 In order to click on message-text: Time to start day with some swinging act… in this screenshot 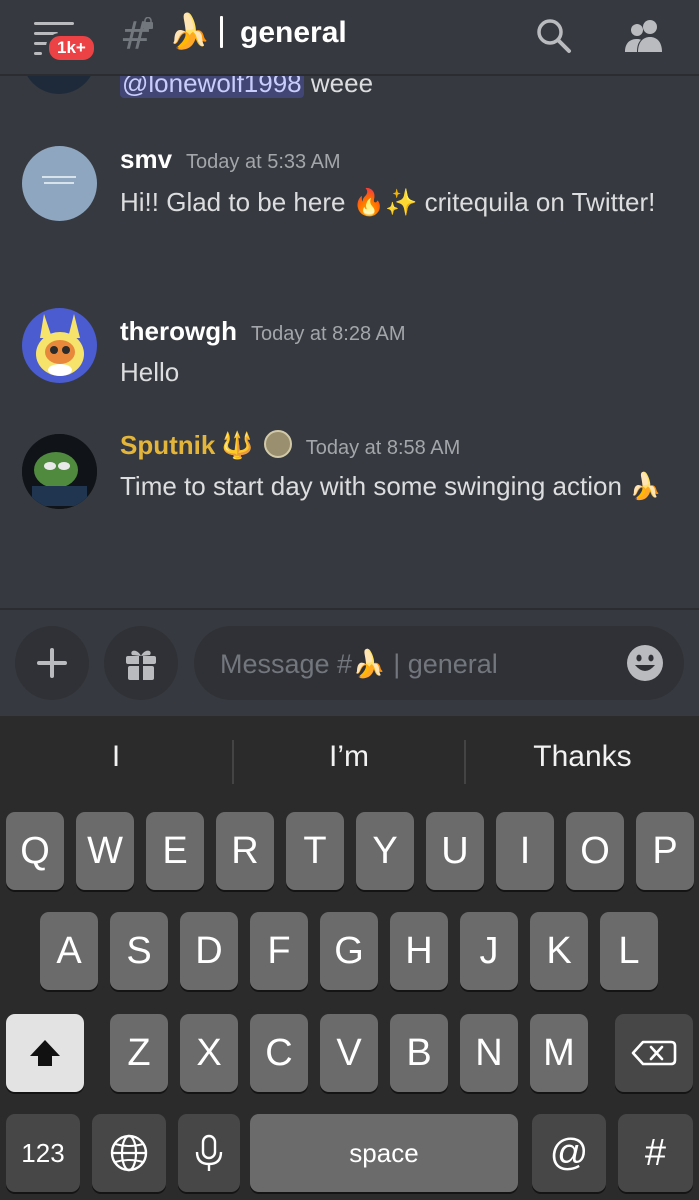, I will do `click(391, 486)`.